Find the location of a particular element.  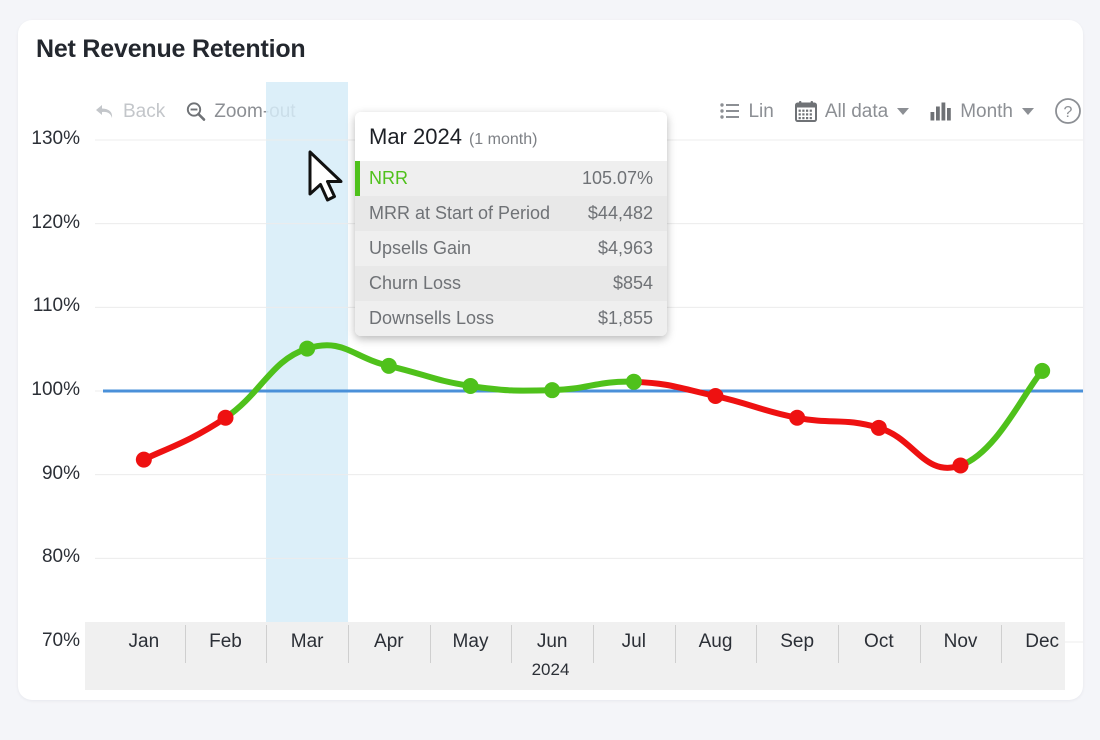

x-axis-tick: Aug is located at coordinates (715, 641).